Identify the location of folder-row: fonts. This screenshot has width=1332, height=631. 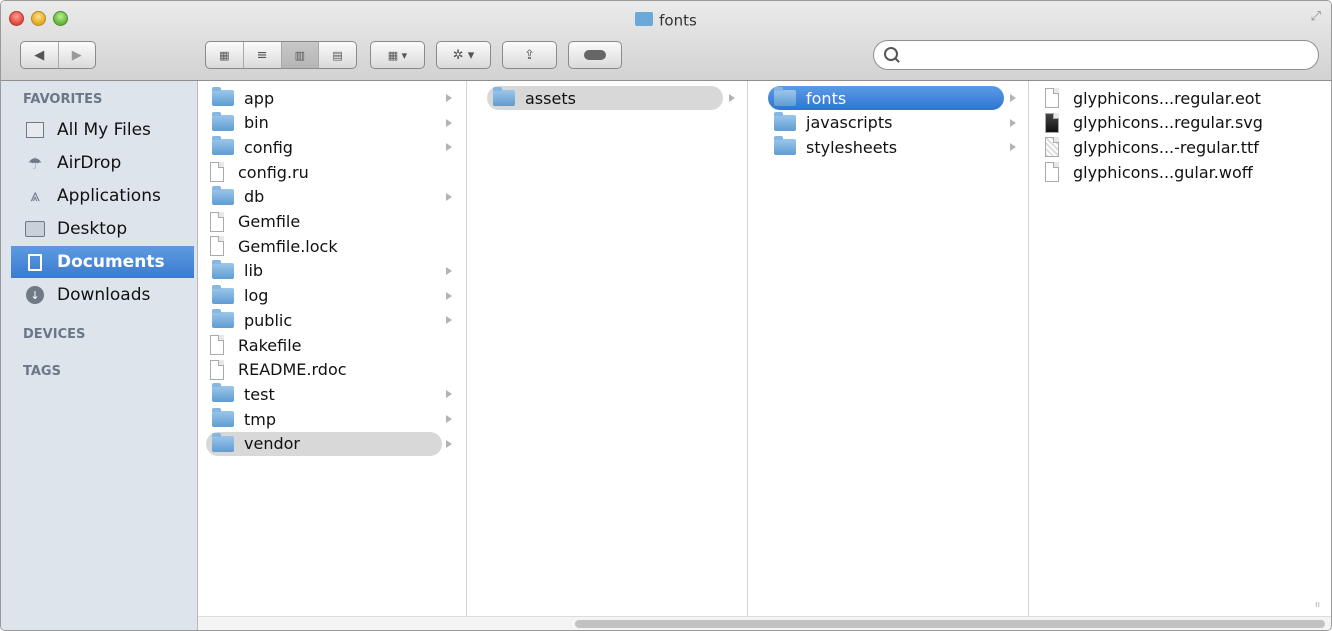
(886, 98).